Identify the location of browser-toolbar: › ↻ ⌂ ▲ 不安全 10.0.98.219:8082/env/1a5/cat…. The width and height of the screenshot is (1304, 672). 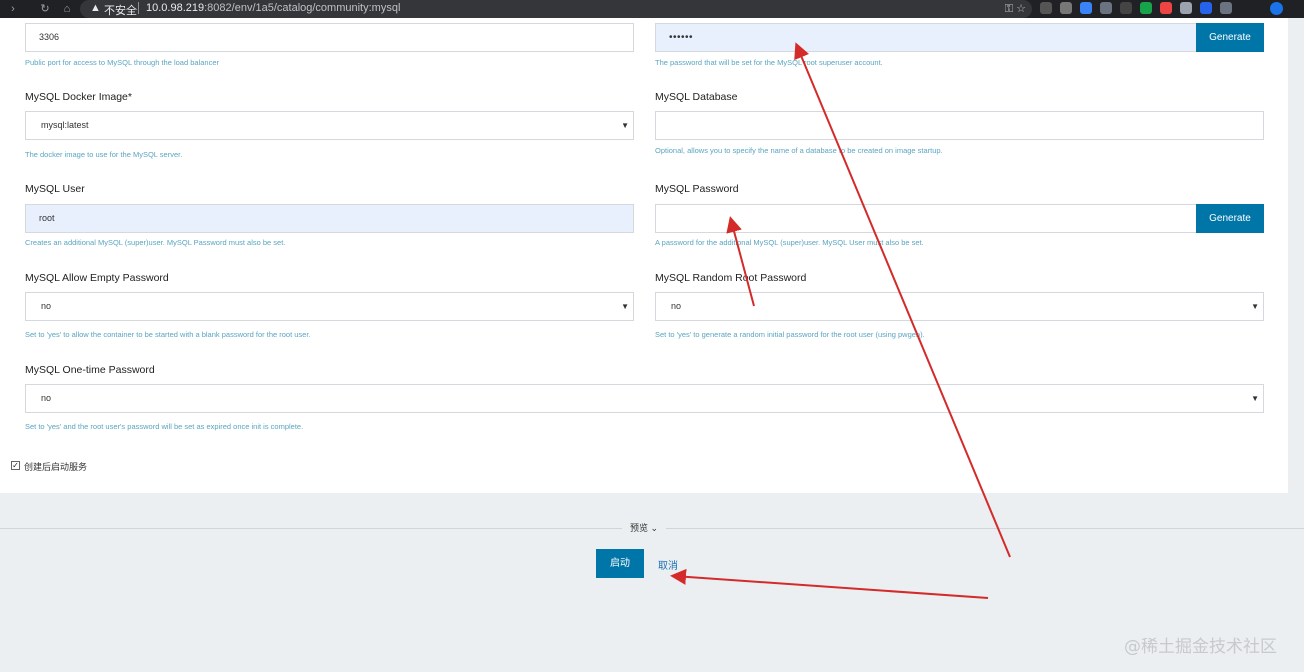
(652, 9).